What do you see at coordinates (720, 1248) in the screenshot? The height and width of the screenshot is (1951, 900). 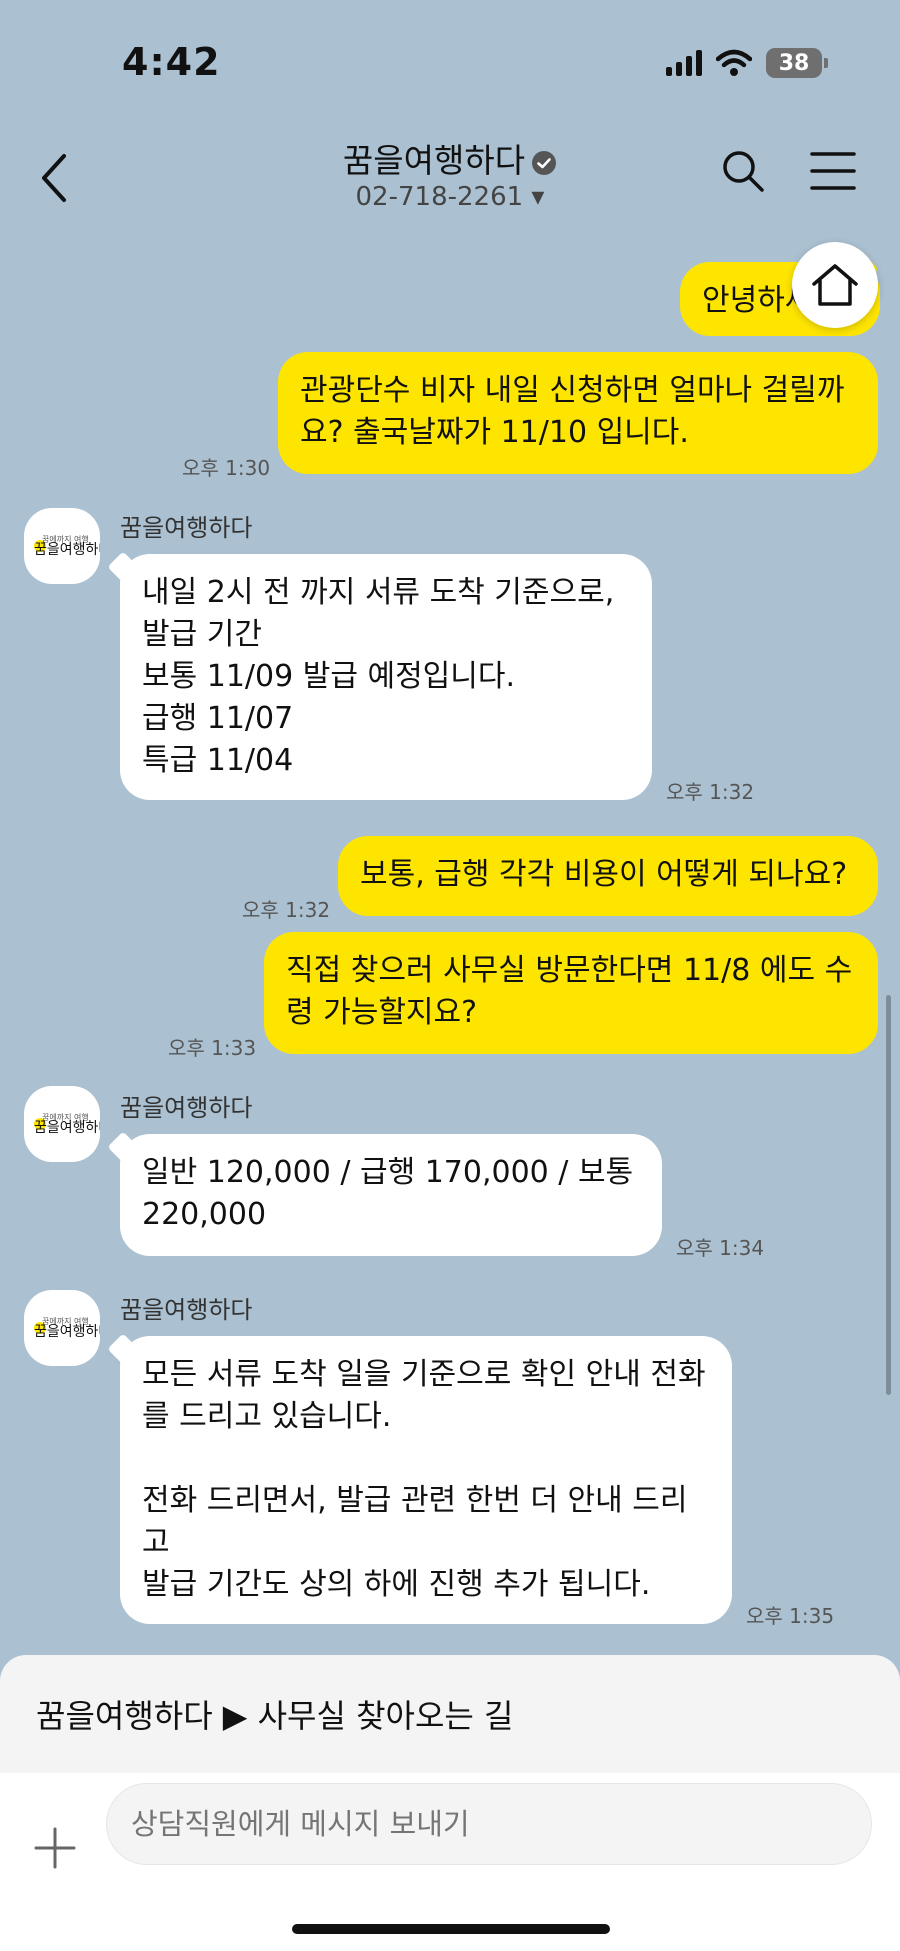 I see `message-time: 오후 1:34` at bounding box center [720, 1248].